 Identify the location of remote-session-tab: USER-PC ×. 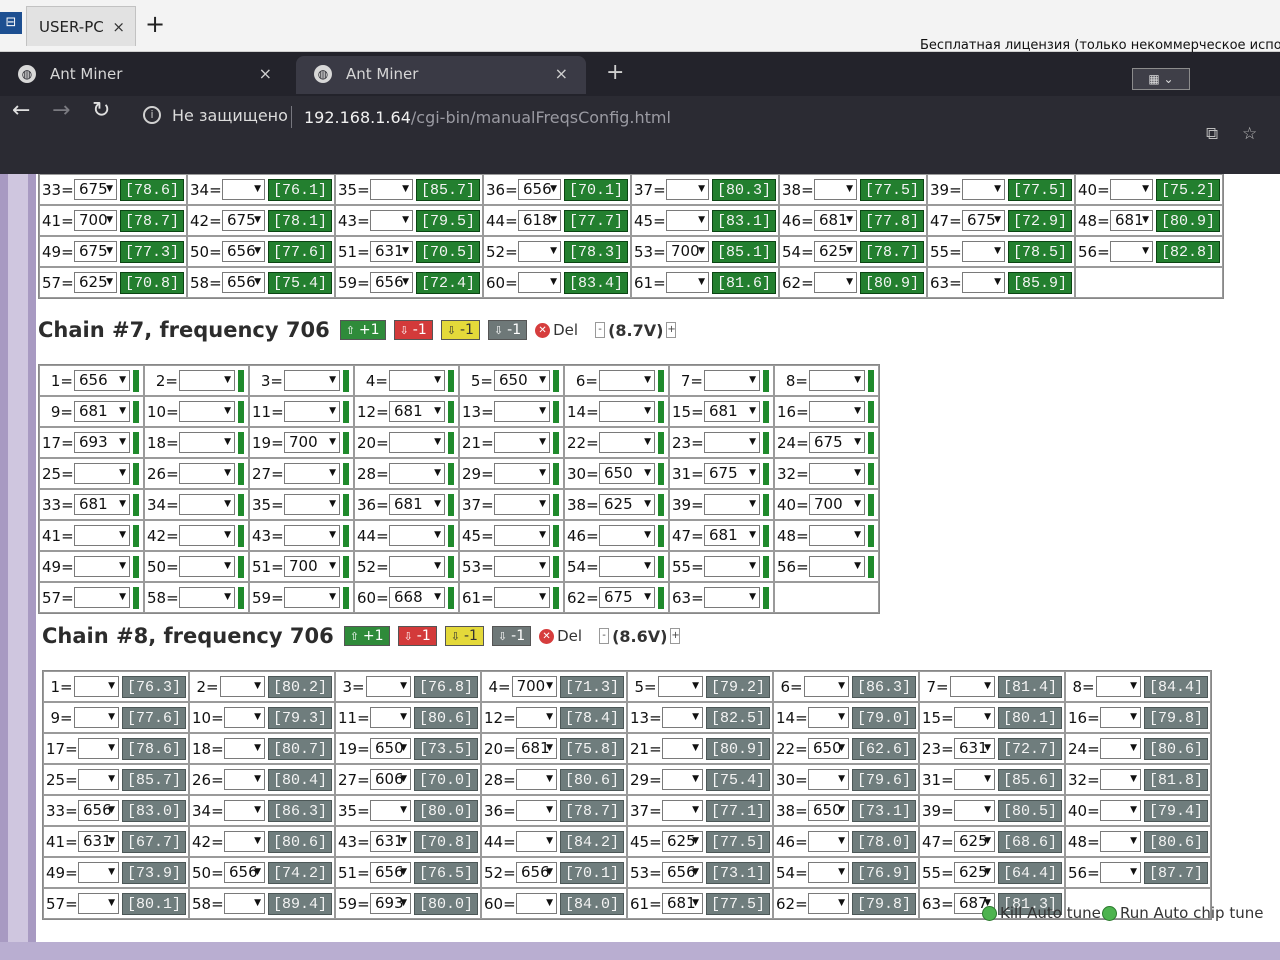
(81, 26).